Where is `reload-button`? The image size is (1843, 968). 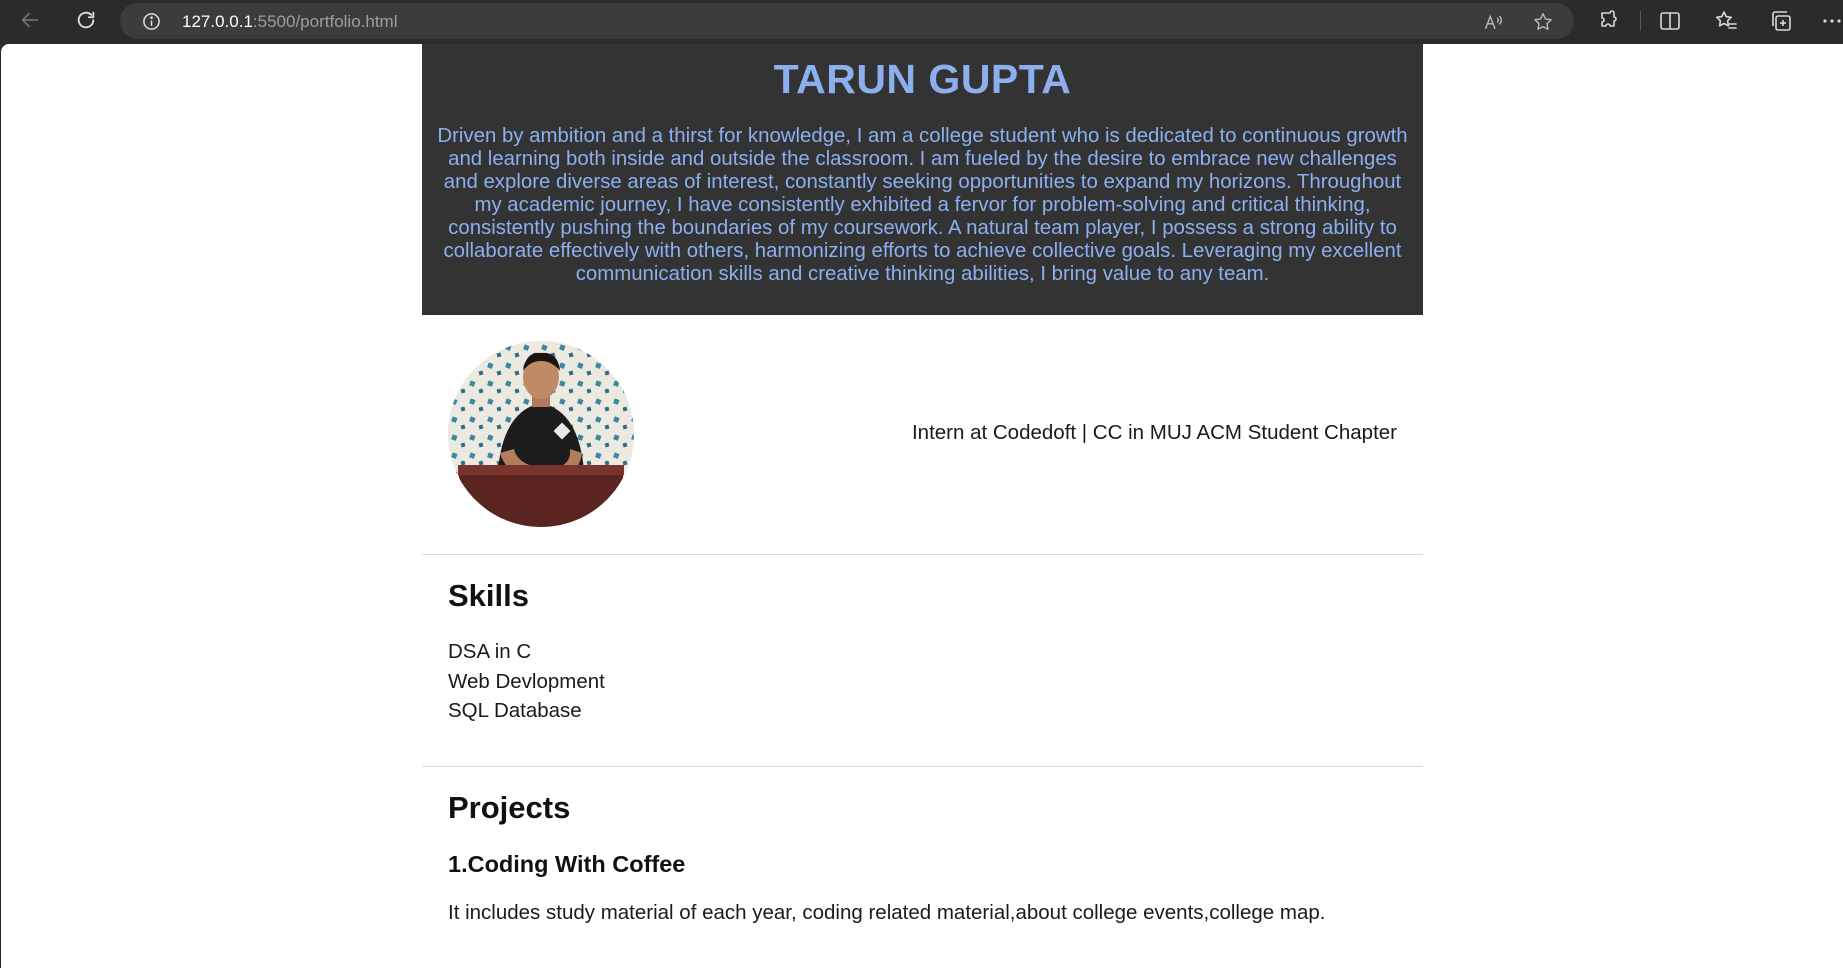 reload-button is located at coordinates (86, 20).